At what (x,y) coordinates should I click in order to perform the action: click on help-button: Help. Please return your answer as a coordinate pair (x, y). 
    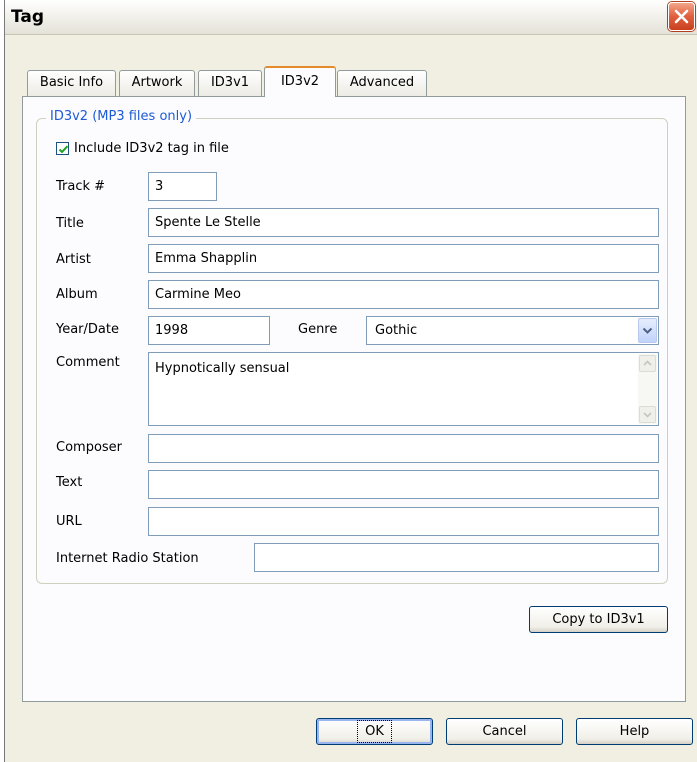
    Looking at the image, I should click on (634, 731).